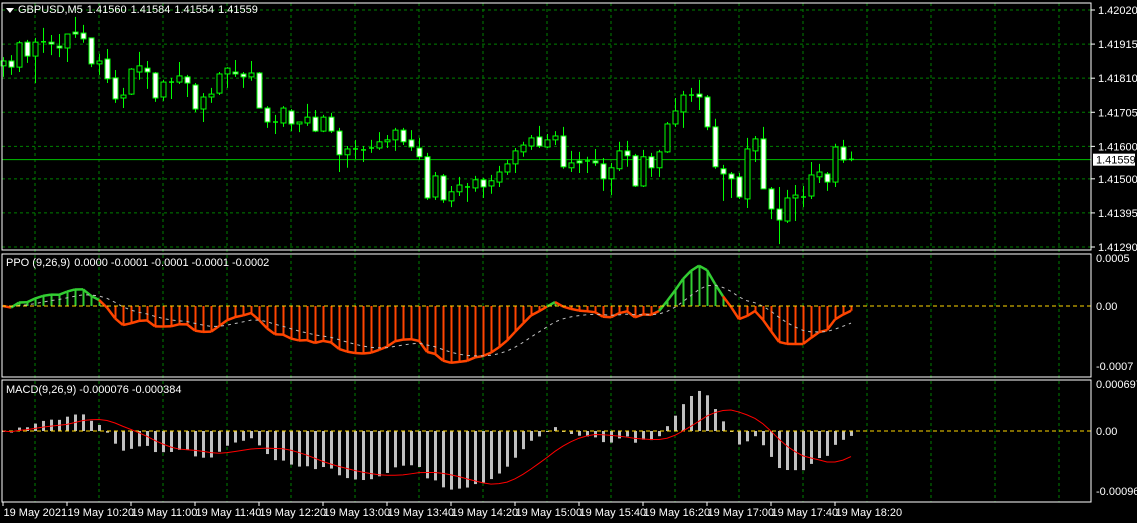  I want to click on time-axis-label: 19 May 13:00, so click(357, 513).